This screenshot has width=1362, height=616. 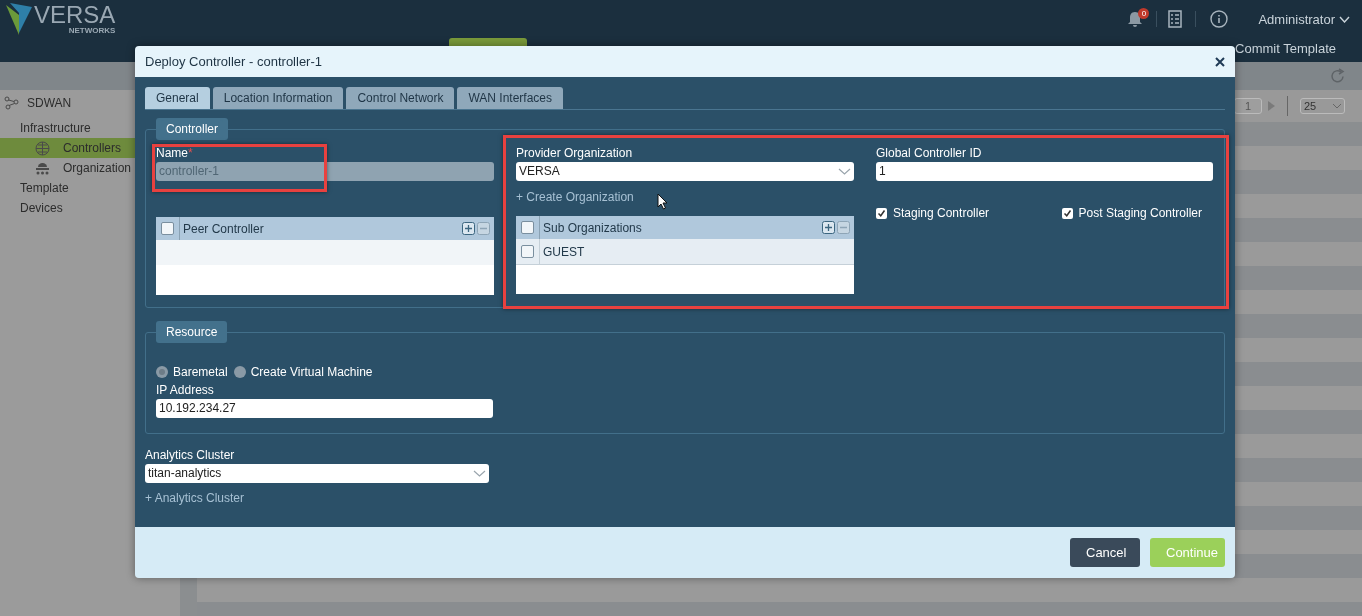 What do you see at coordinates (685, 171) in the screenshot?
I see `provider-organization-select: VERSA` at bounding box center [685, 171].